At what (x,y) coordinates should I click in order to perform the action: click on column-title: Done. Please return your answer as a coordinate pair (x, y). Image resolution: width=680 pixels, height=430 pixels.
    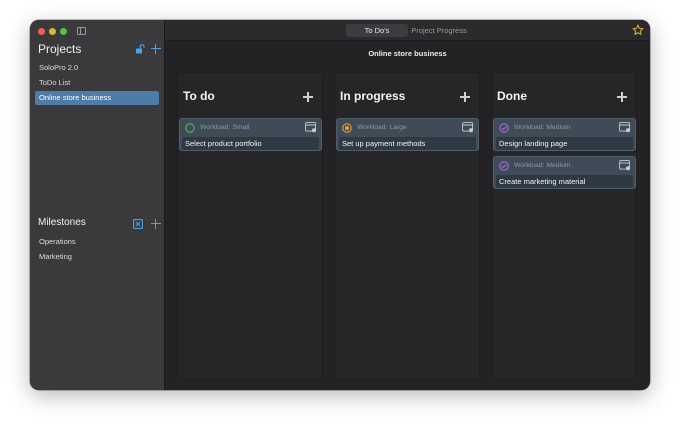
    Looking at the image, I should click on (512, 96).